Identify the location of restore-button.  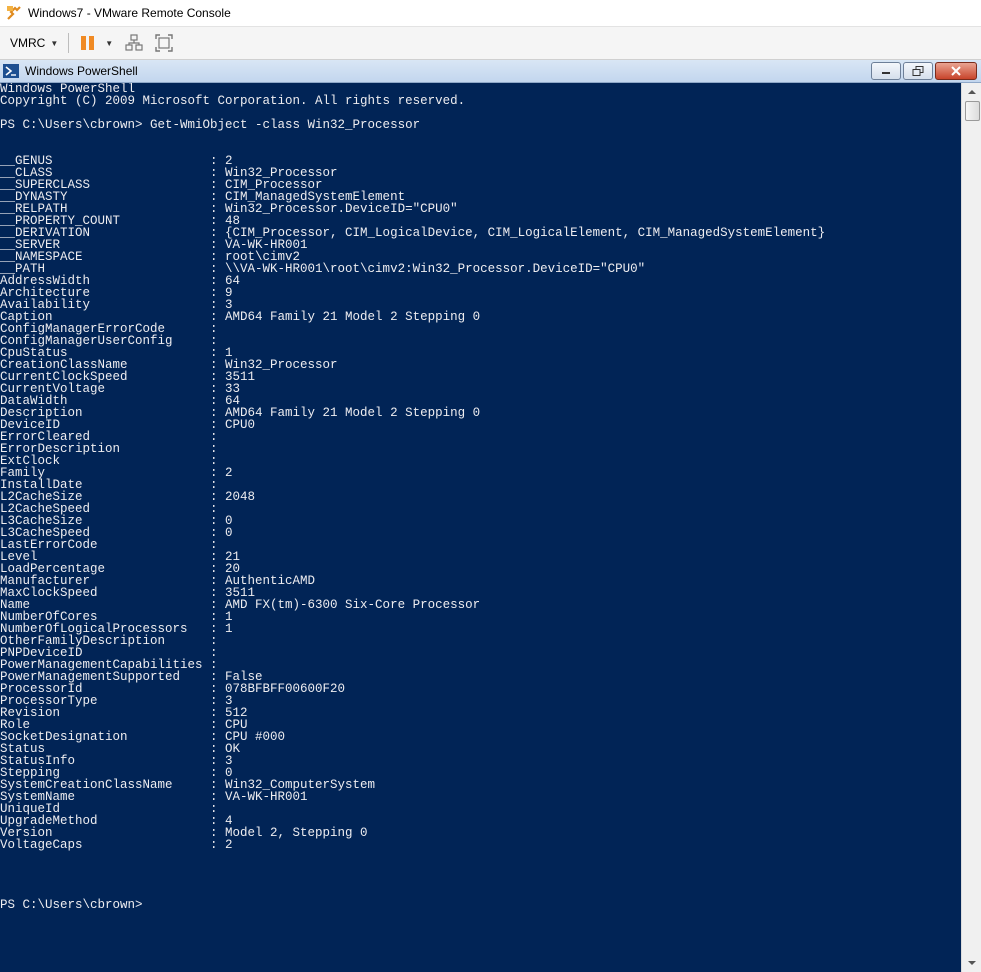
(918, 71).